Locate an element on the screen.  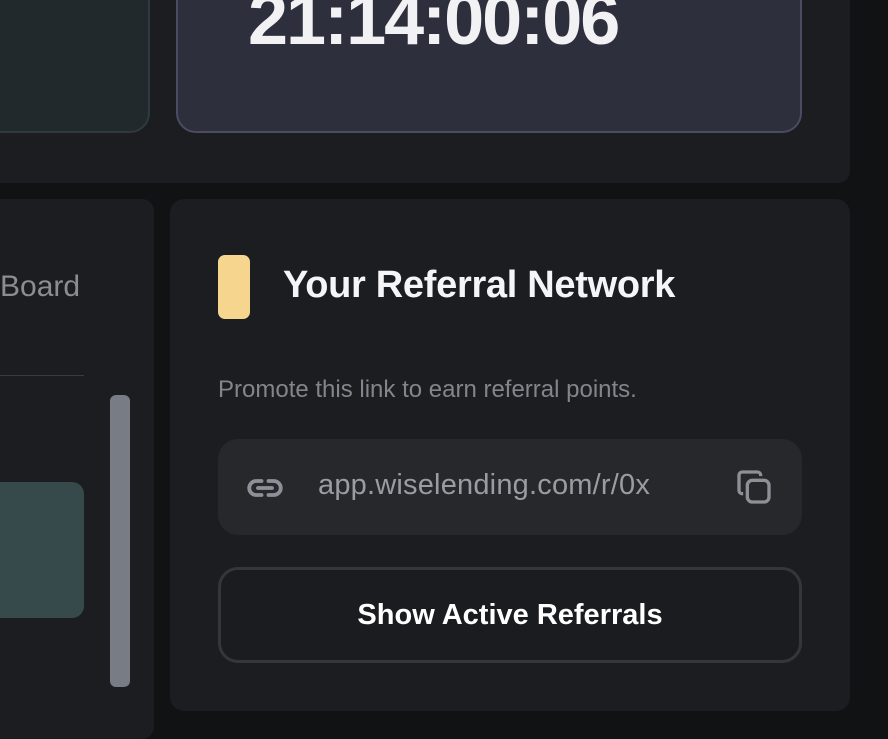
link-icon is located at coordinates (265, 488).